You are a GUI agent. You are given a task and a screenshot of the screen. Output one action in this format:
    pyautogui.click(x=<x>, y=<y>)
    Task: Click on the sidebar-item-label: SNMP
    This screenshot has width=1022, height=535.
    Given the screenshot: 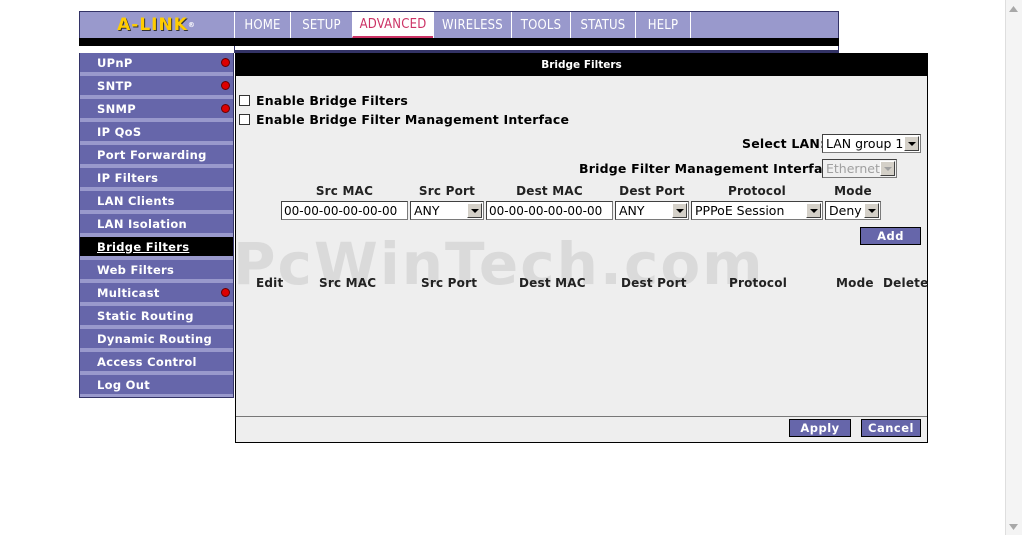 What is the action you would take?
    pyautogui.click(x=116, y=108)
    